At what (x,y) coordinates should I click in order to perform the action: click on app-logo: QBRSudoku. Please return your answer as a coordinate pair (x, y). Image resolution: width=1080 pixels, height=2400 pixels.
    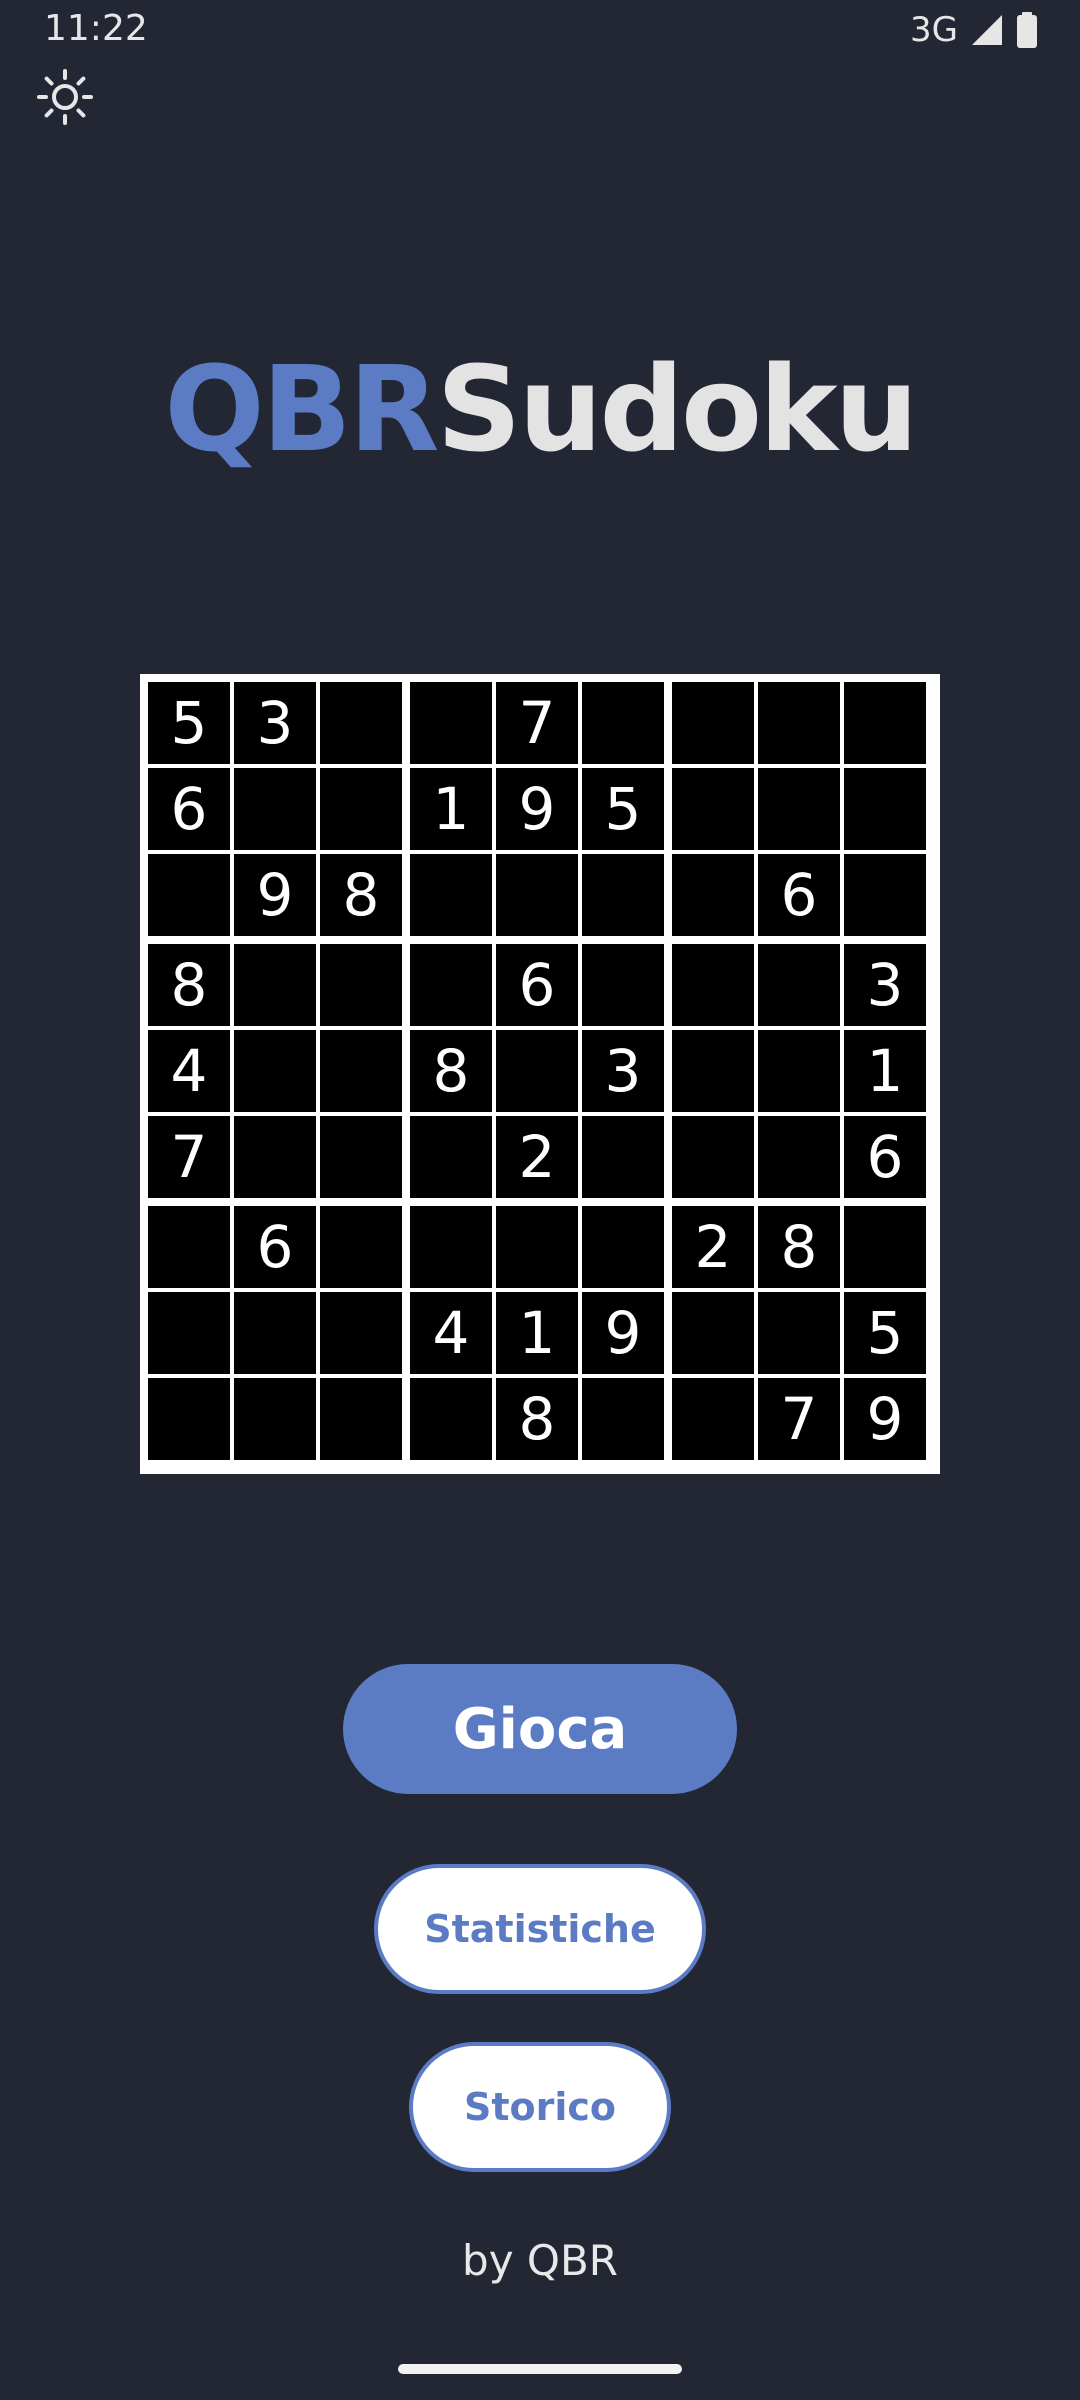
    Looking at the image, I should click on (540, 409).